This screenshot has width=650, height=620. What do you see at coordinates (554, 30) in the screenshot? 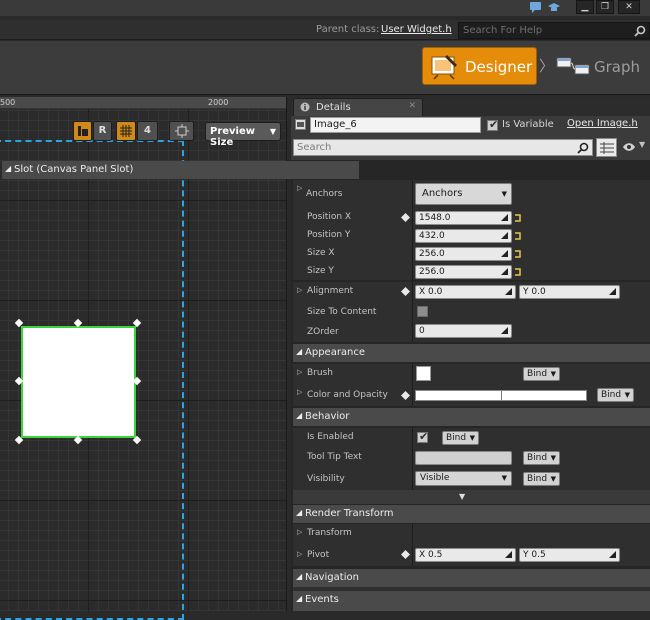
I see `search-help-input: Search For Help` at bounding box center [554, 30].